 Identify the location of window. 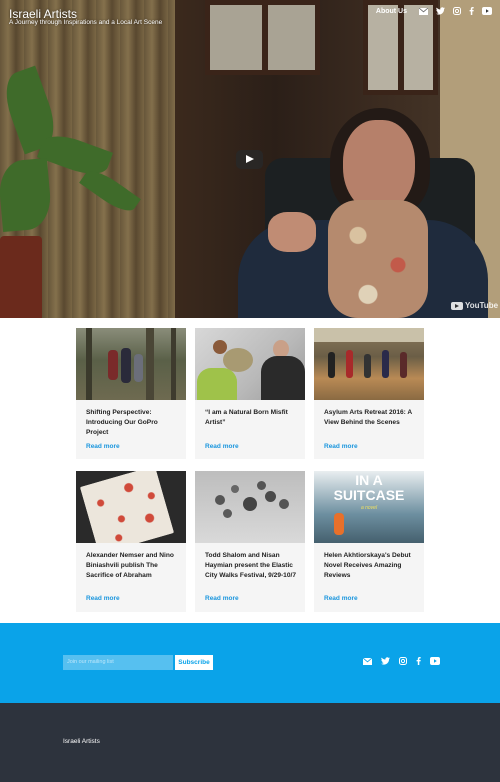
(262, 37).